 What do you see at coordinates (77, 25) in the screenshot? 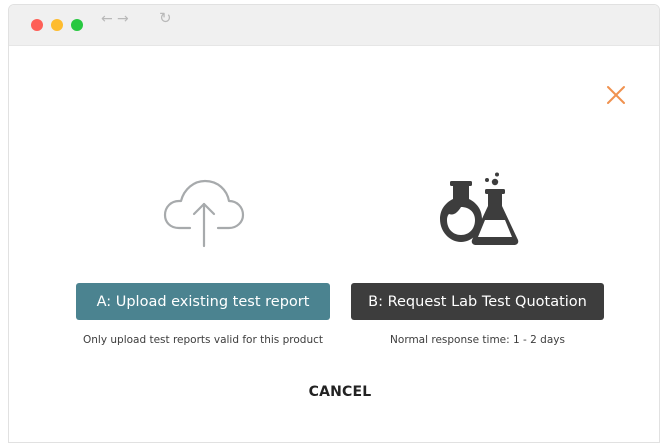
I see `window-zoom-dot` at bounding box center [77, 25].